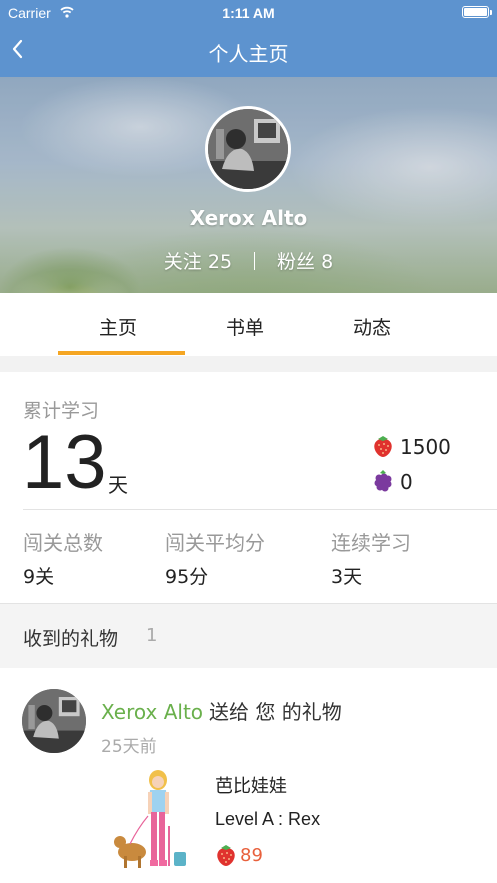 Image resolution: width=497 pixels, height=883 pixels. I want to click on page-title: 个人主页, so click(248, 54).